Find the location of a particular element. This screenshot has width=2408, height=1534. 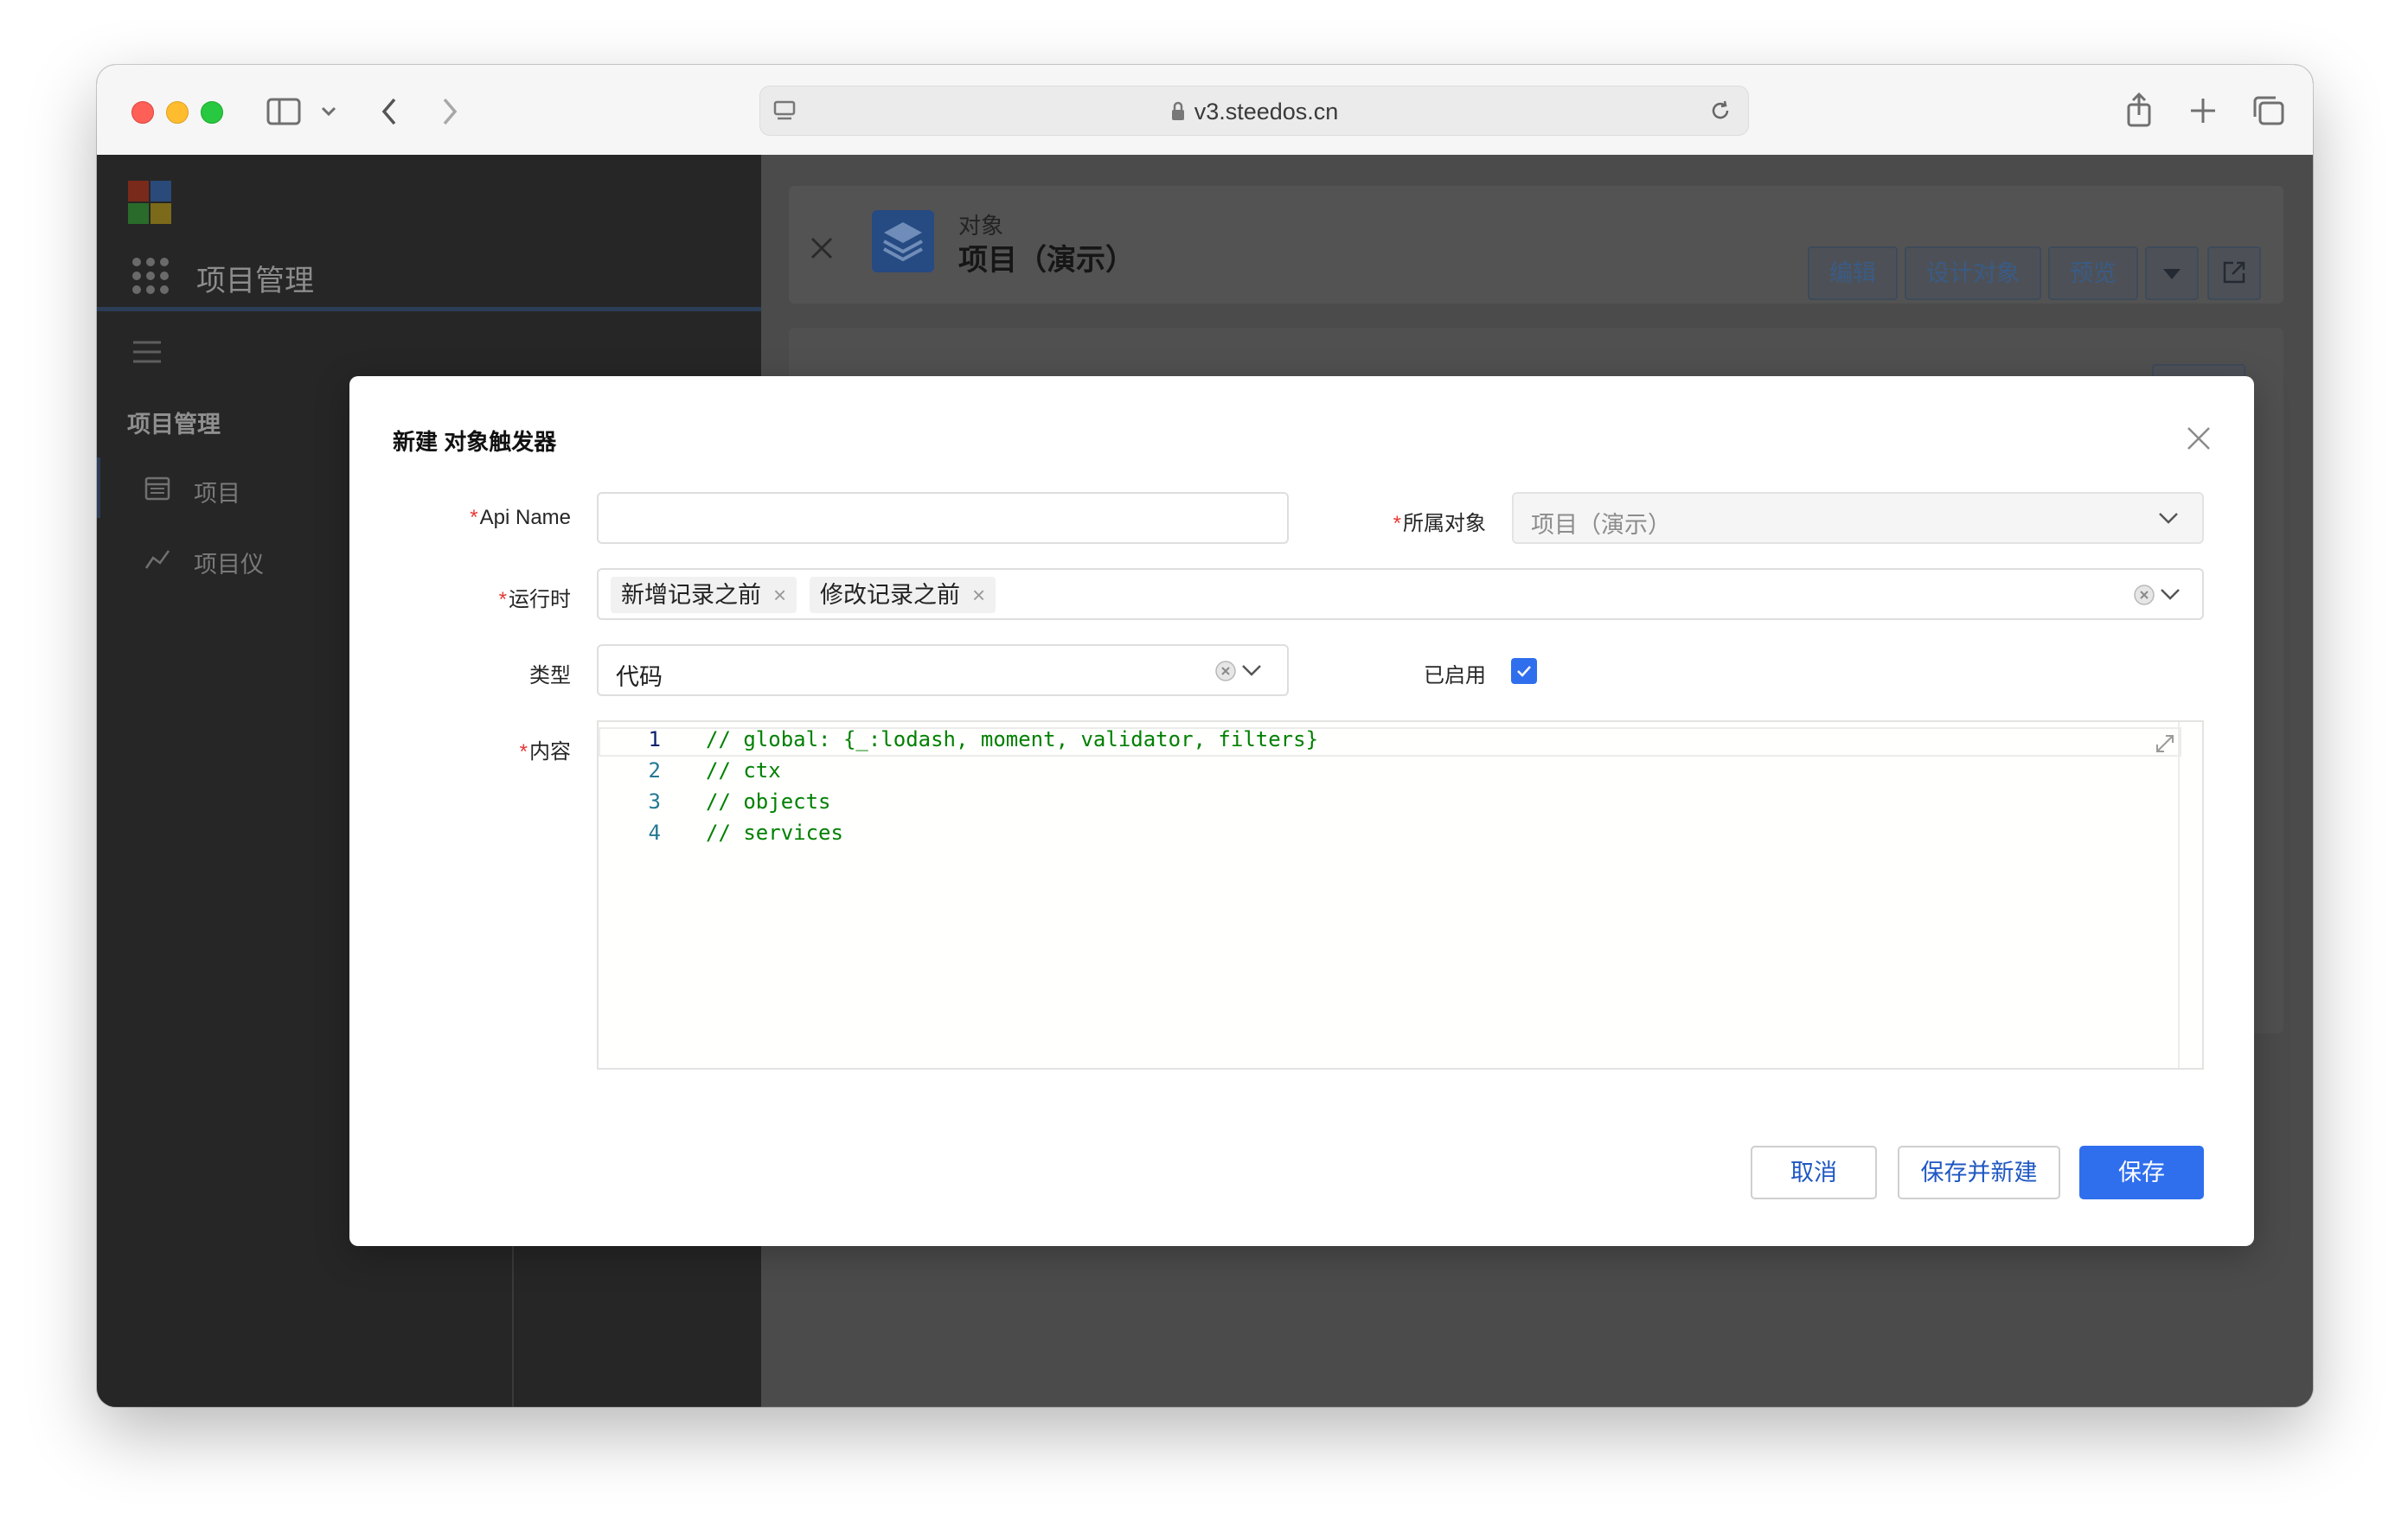

zoom-window-button is located at coordinates (212, 113).